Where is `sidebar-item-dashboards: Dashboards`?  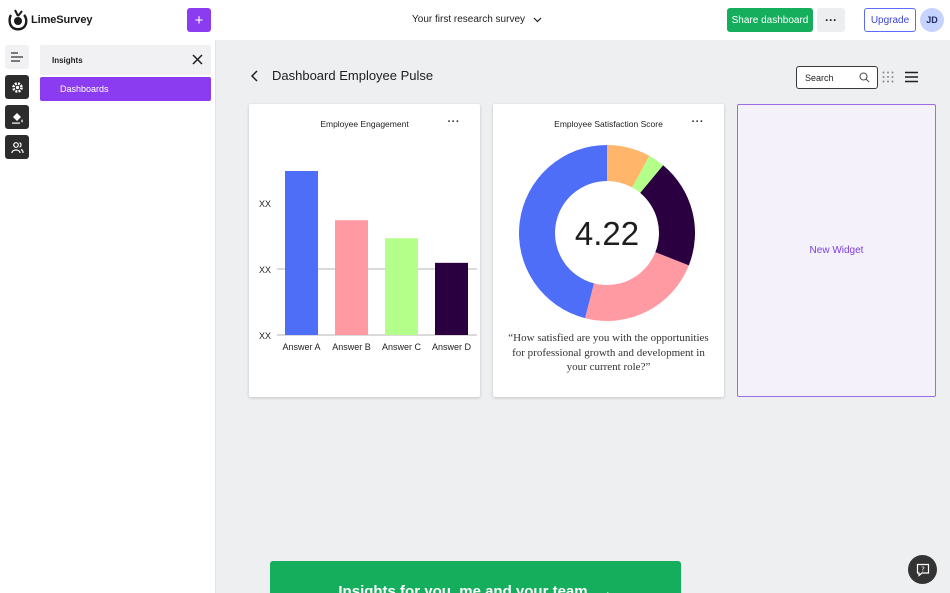
sidebar-item-dashboards: Dashboards is located at coordinates (125, 89).